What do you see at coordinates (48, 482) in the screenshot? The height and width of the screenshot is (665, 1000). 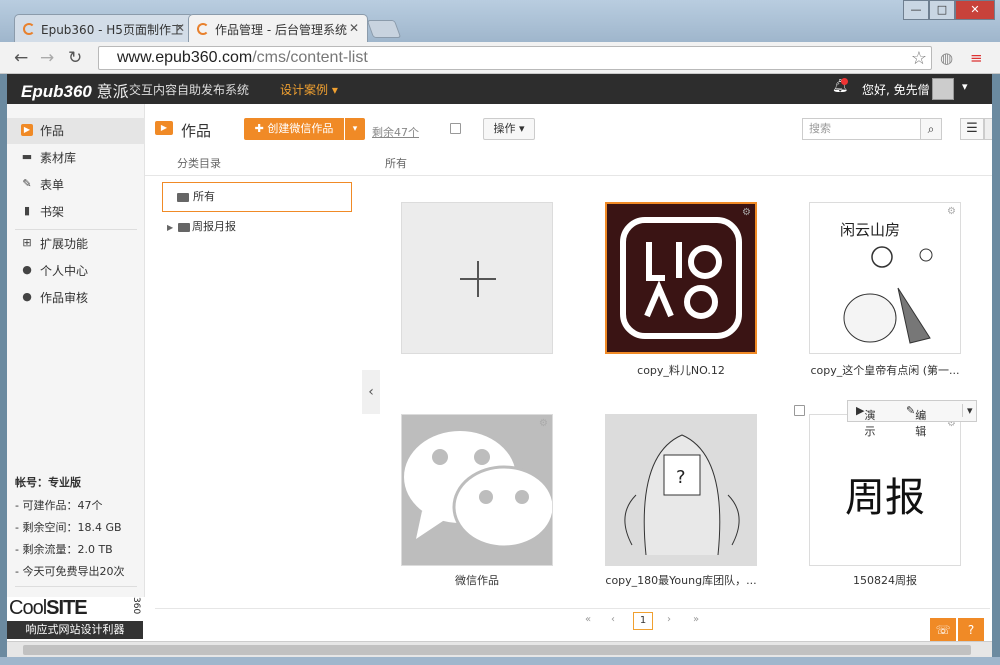 I see `account-title: 帐号：专业版` at bounding box center [48, 482].